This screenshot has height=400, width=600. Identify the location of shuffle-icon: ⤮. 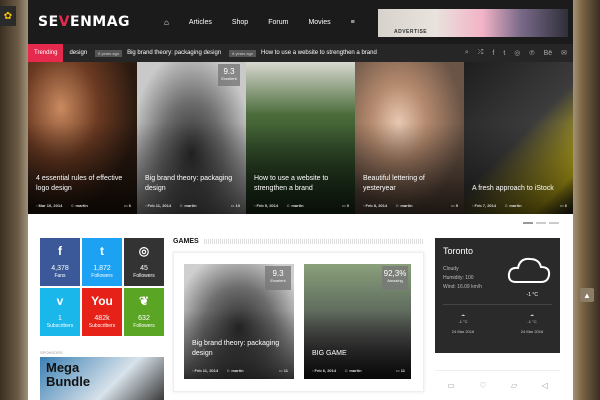
(481, 53).